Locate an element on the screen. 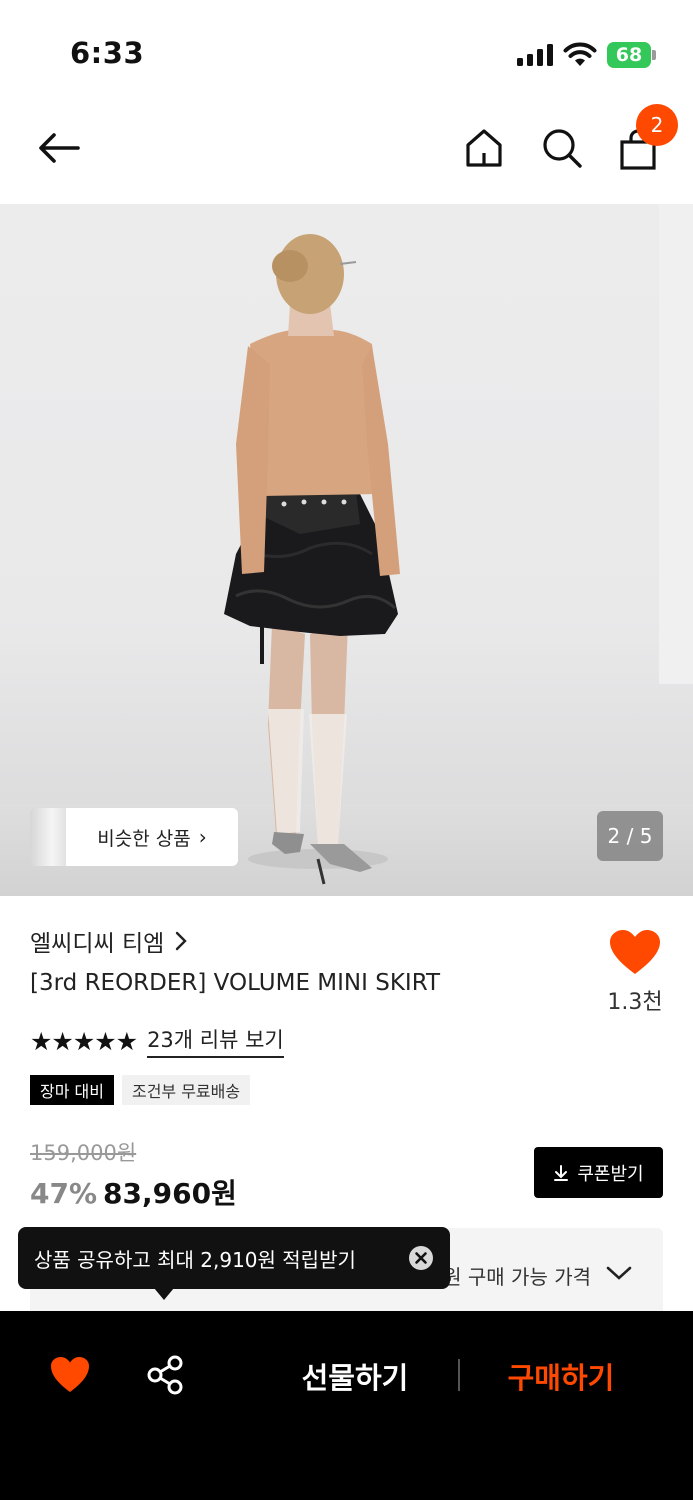 The image size is (693, 1500). wifi-icon is located at coordinates (580, 54).